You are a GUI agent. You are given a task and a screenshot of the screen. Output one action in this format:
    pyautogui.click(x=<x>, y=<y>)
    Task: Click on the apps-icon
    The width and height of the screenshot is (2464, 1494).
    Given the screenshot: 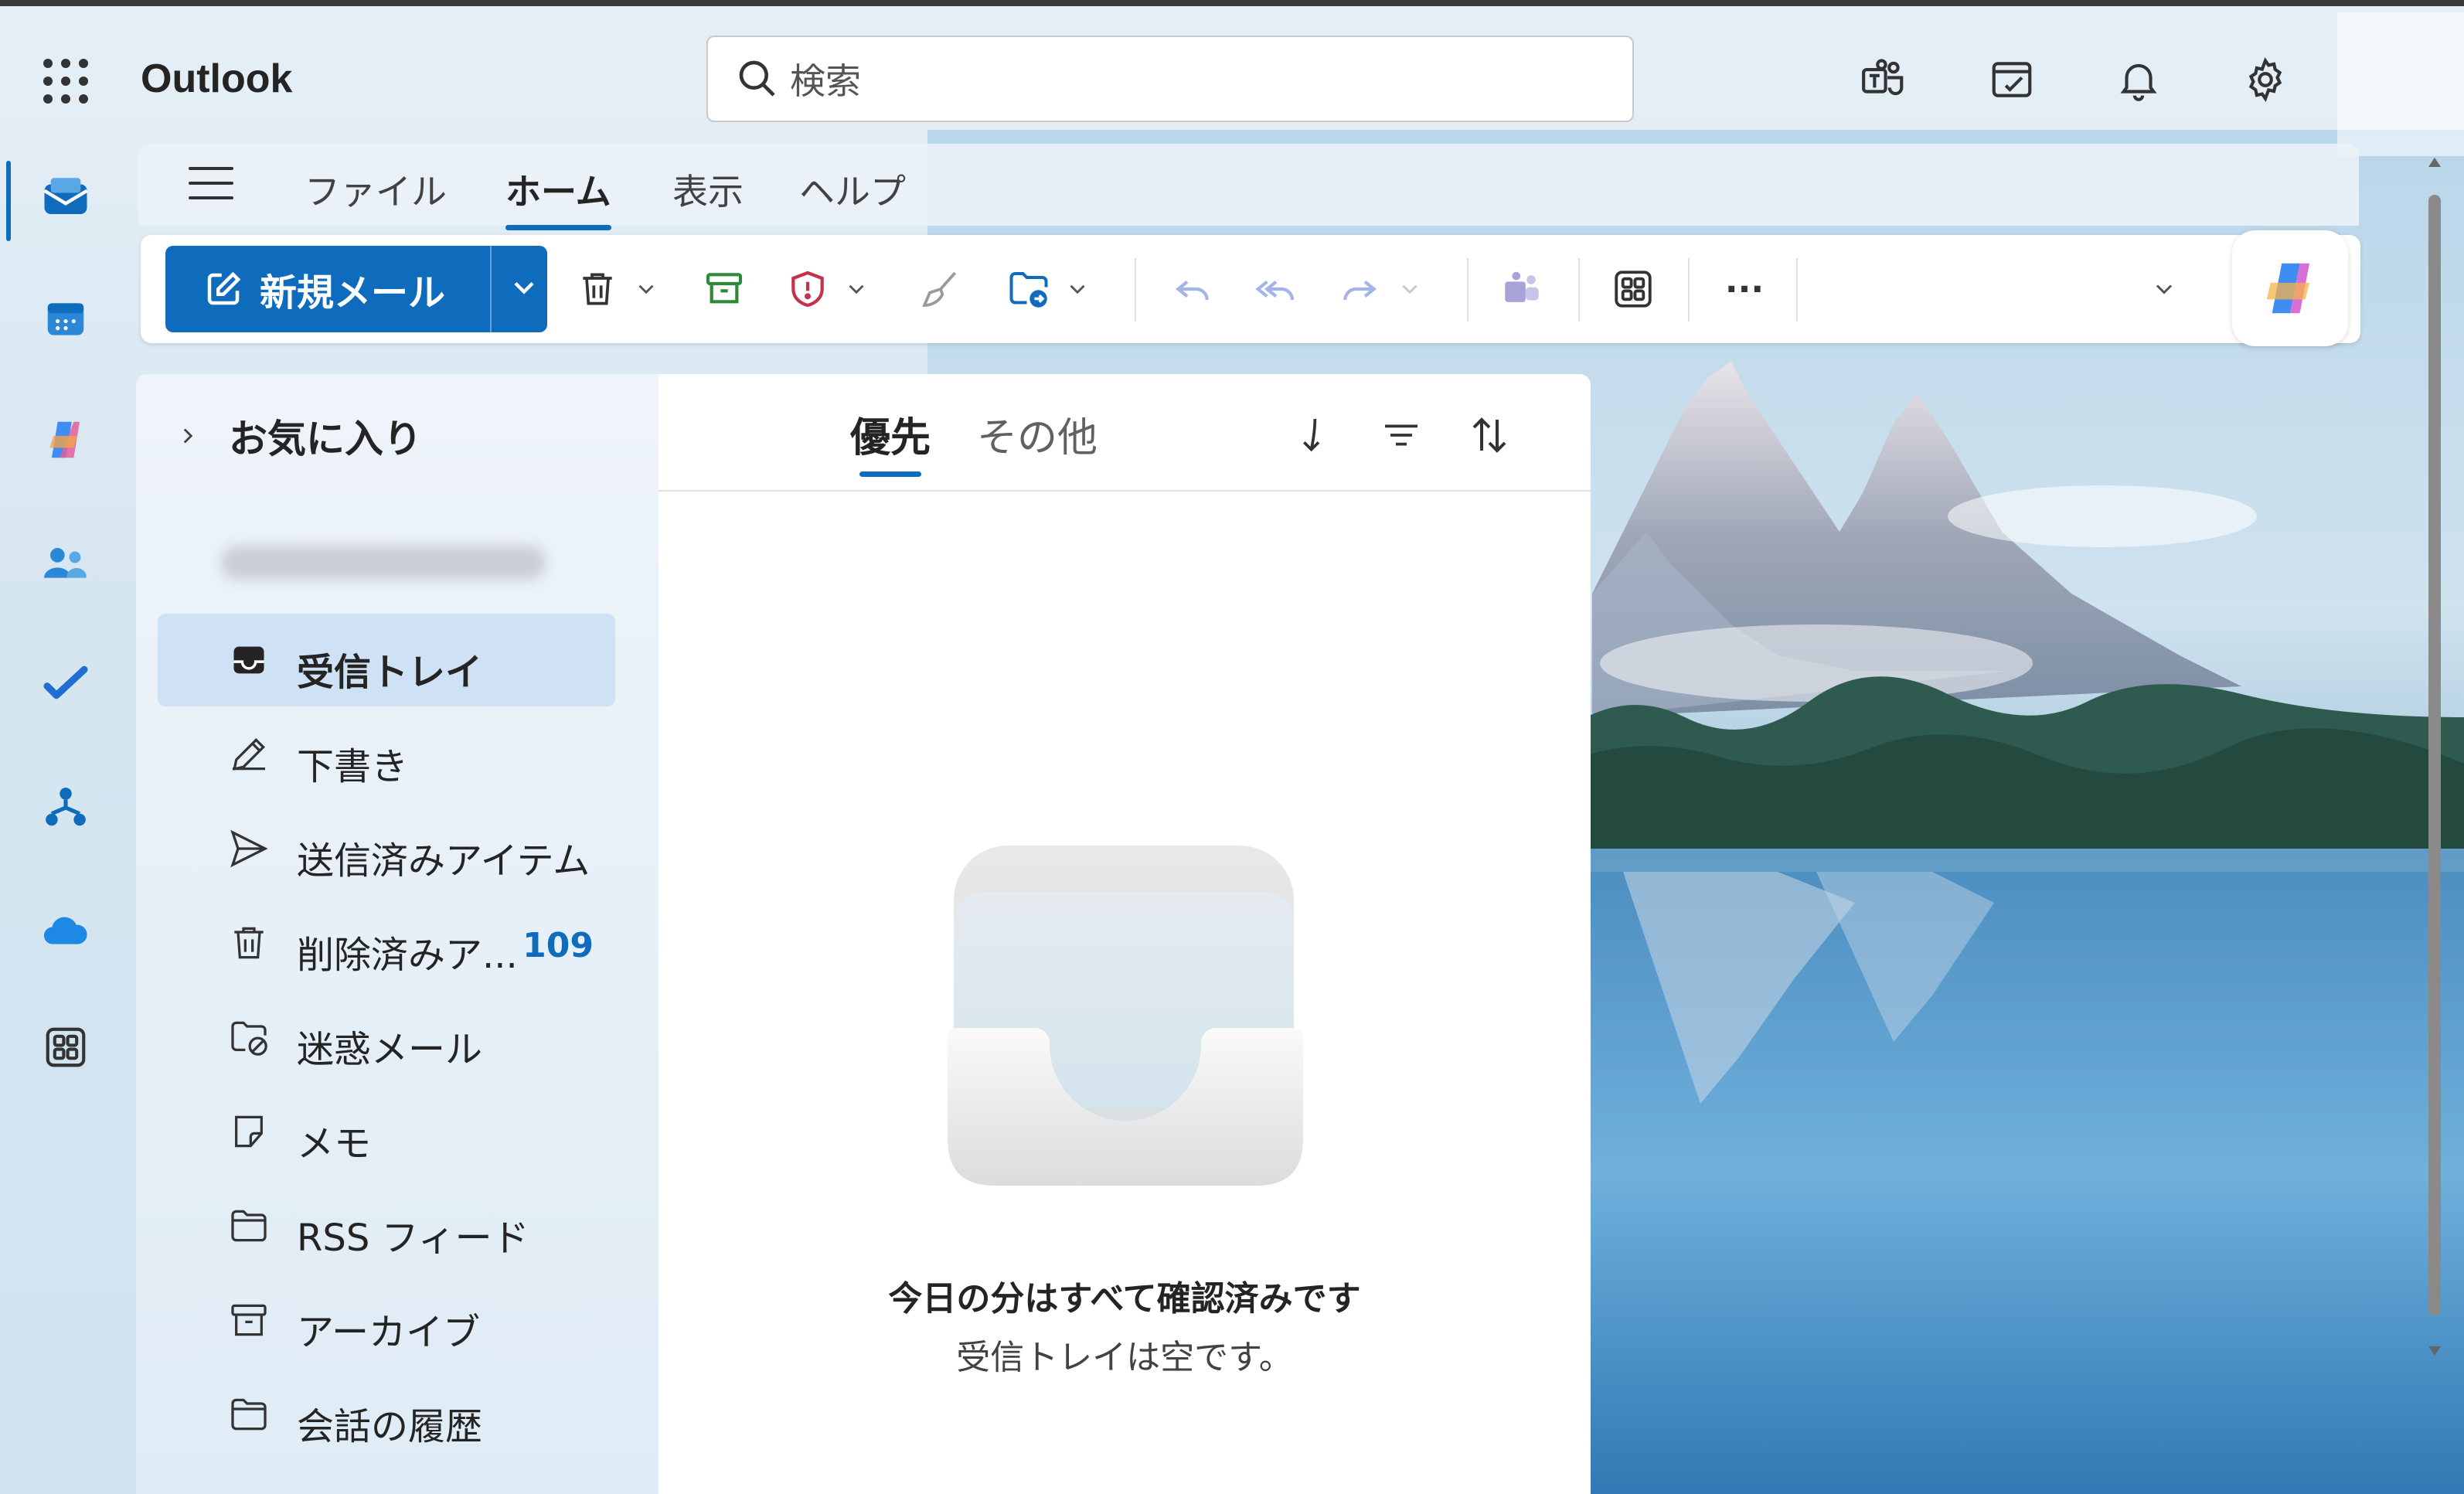 What is the action you would take?
    pyautogui.click(x=1633, y=289)
    